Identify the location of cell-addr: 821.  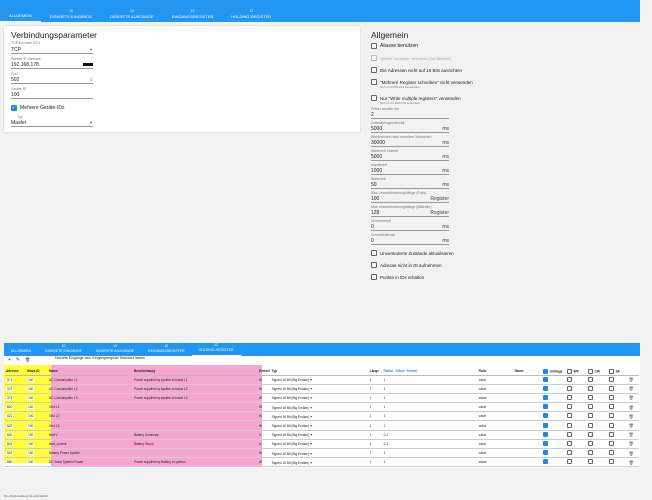
(15, 416).